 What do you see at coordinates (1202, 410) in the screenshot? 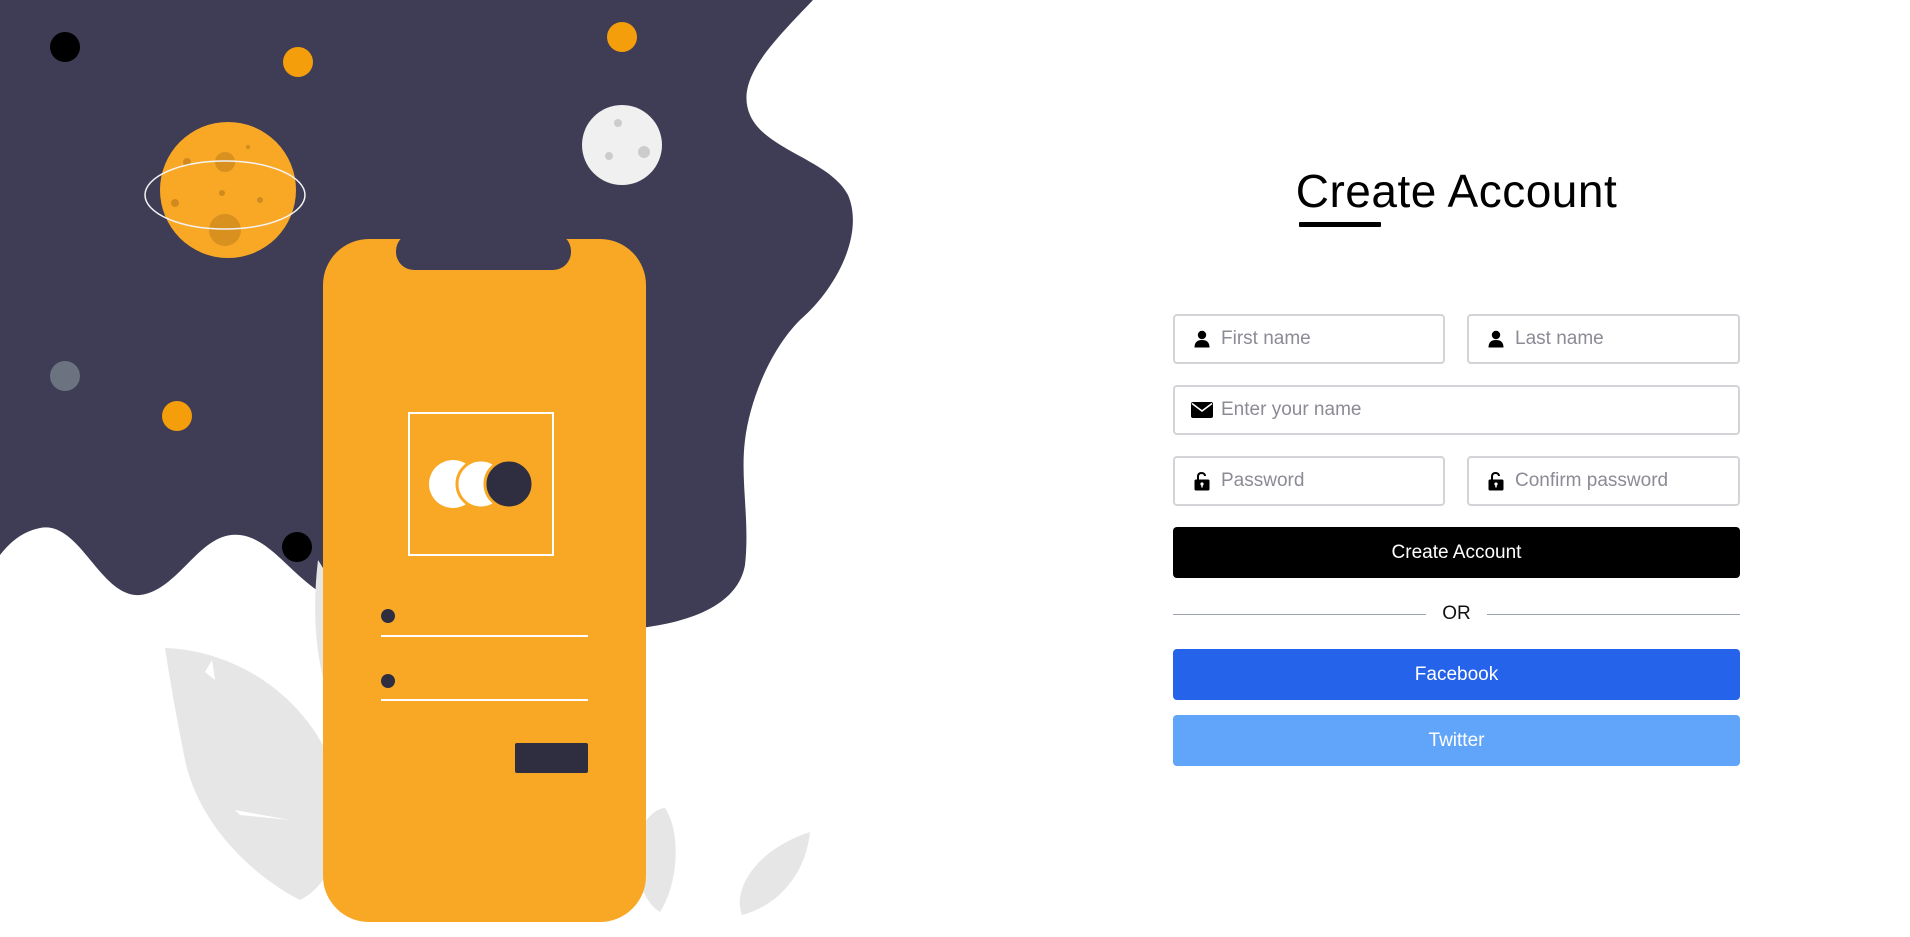
I see `envelope-icon` at bounding box center [1202, 410].